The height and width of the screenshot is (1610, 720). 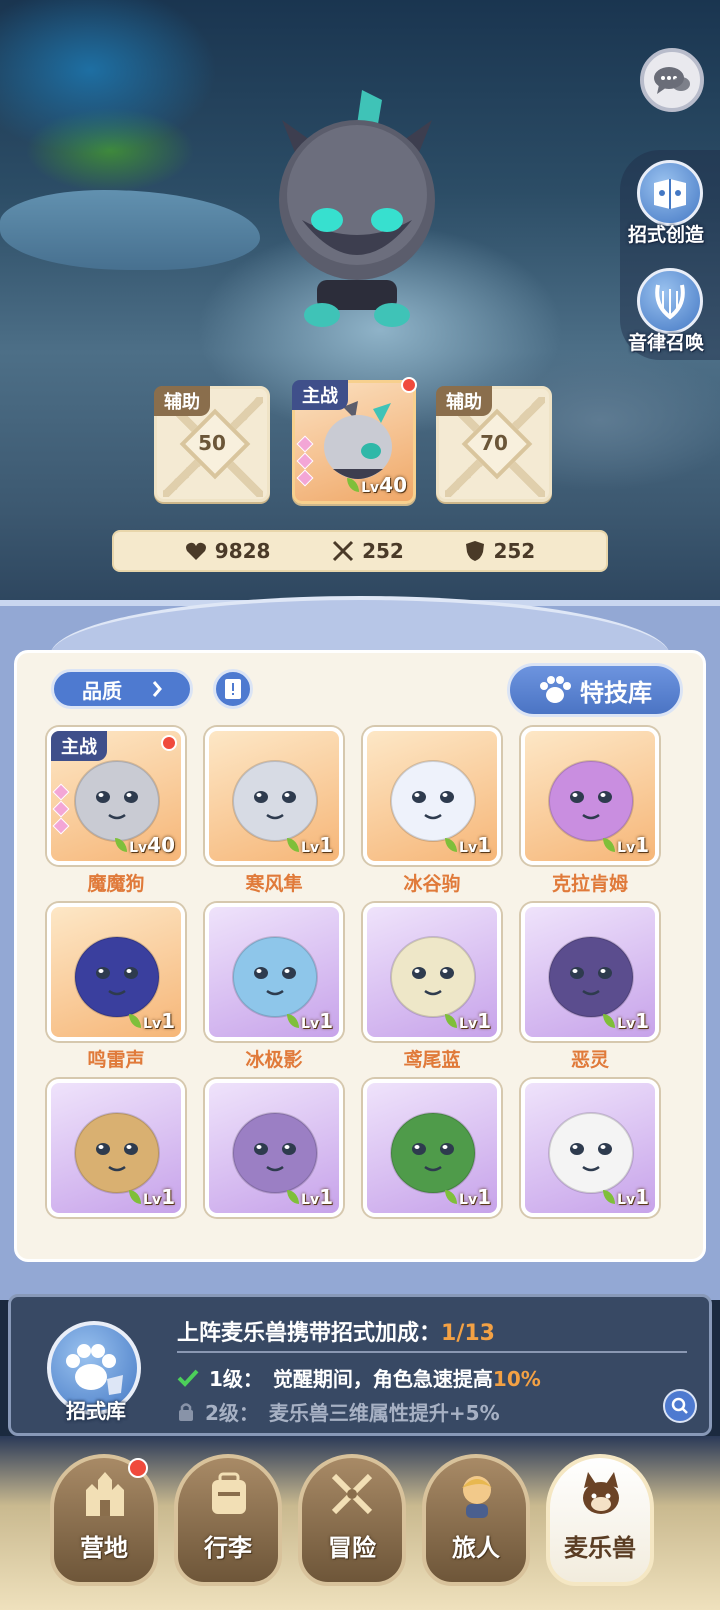 I want to click on castle-icon, so click(x=105, y=1494).